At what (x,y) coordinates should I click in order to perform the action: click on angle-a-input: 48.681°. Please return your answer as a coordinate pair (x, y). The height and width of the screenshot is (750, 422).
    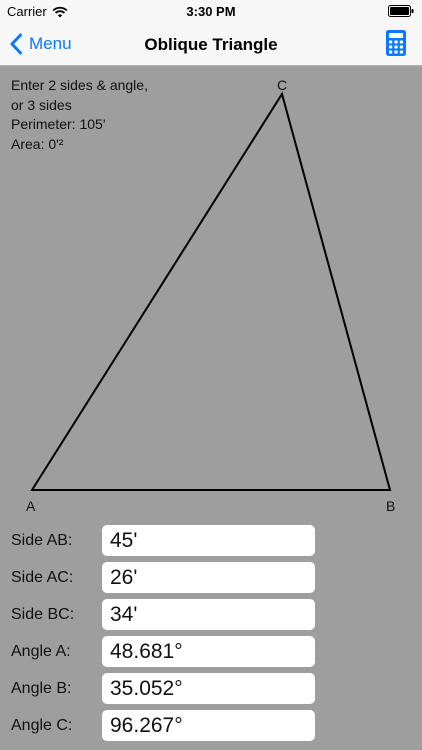
    Looking at the image, I should click on (208, 651).